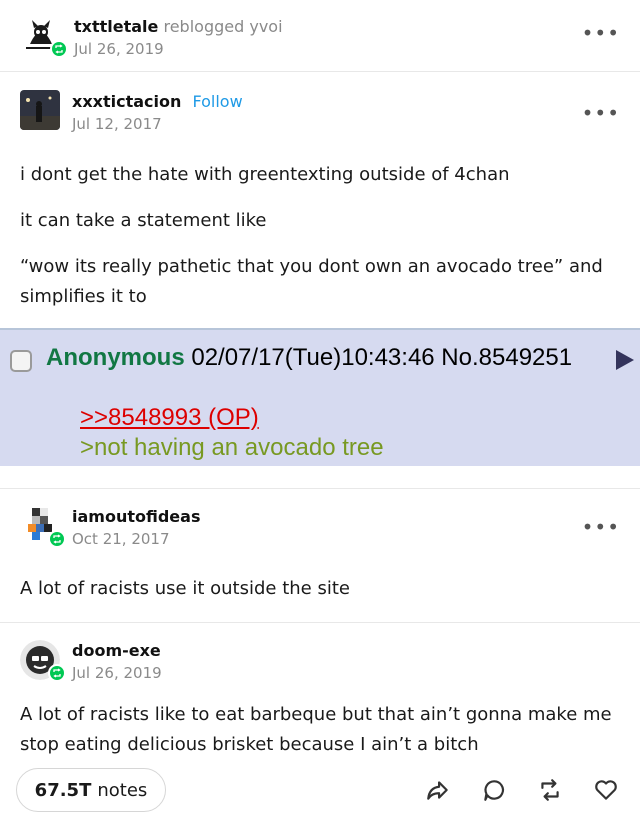 Image resolution: width=640 pixels, height=823 pixels. I want to click on notes-button: 67.5T notes, so click(91, 790).